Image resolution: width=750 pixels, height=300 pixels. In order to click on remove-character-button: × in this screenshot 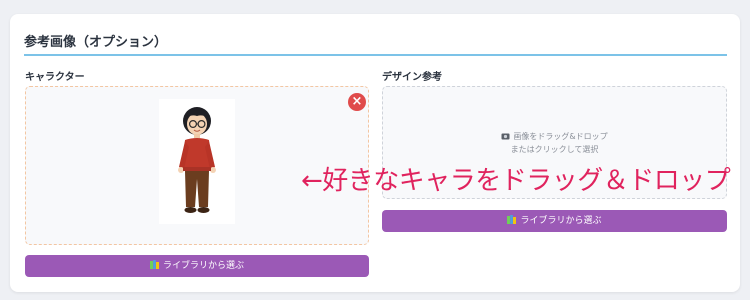, I will do `click(357, 102)`.